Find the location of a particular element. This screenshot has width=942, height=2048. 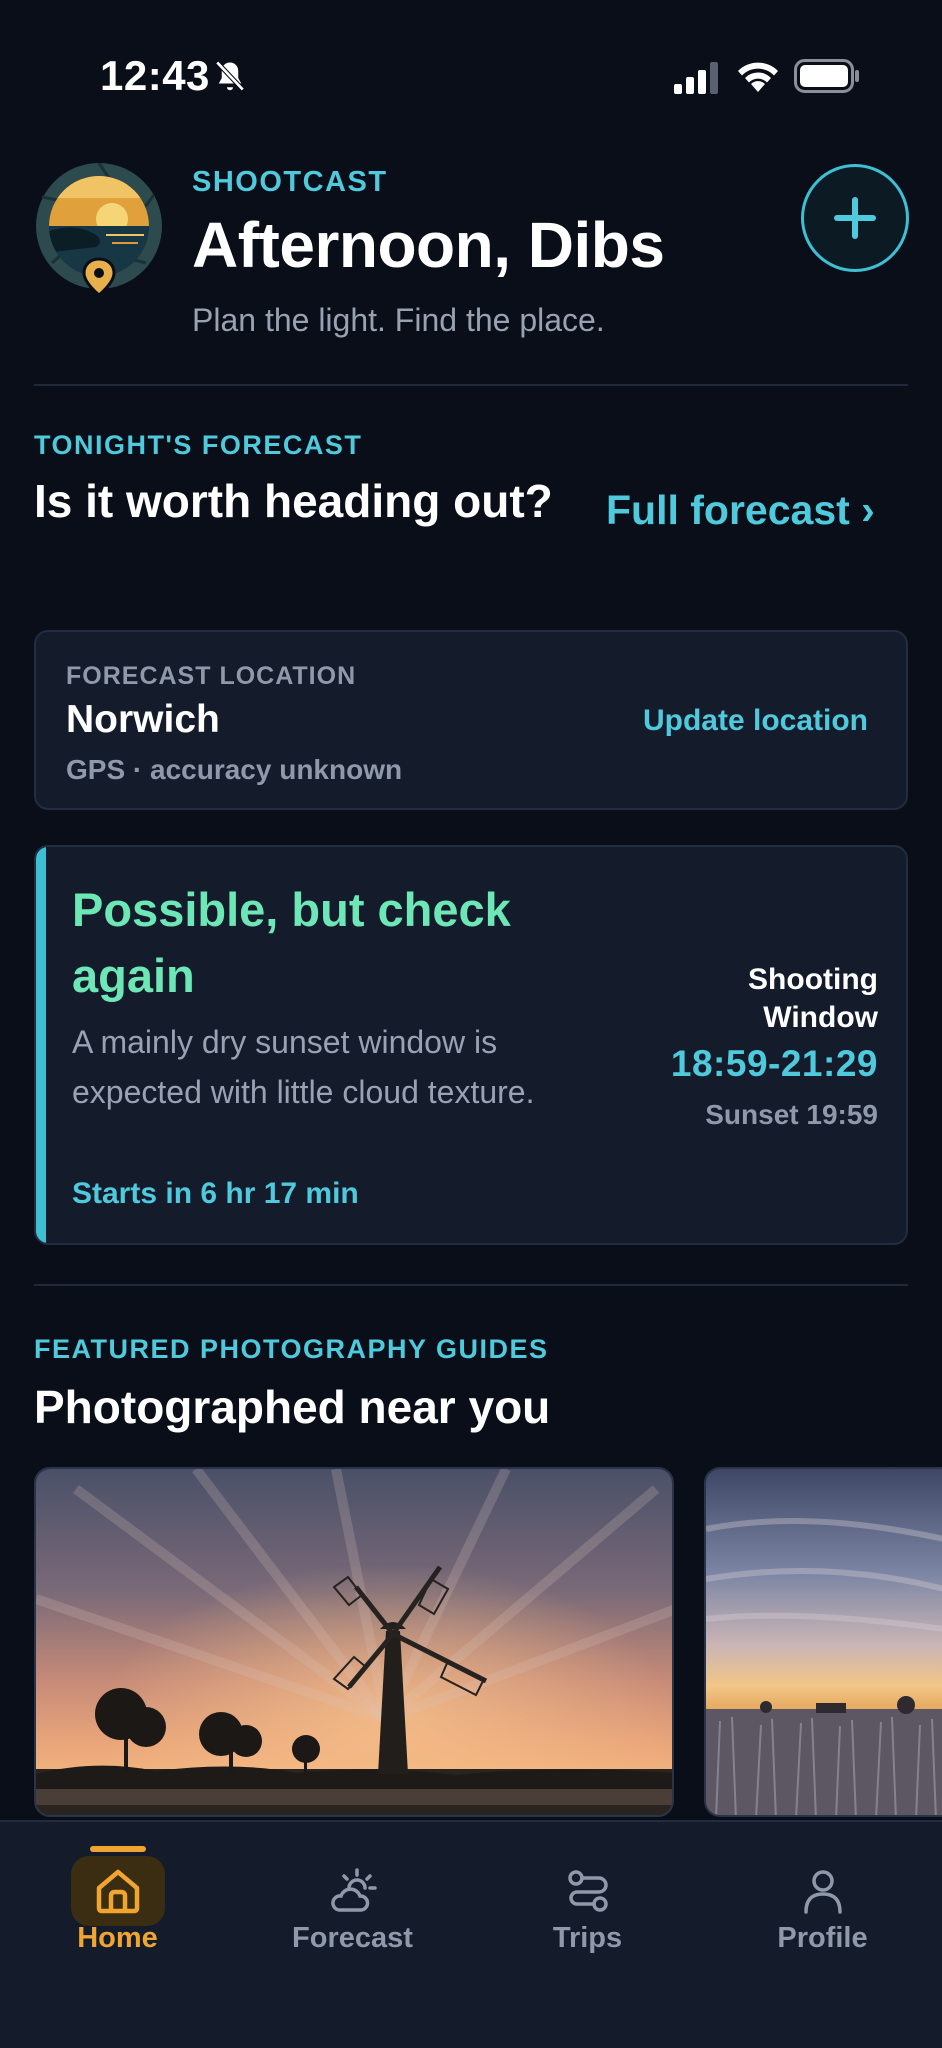

location-name: Norwich is located at coordinates (143, 719).